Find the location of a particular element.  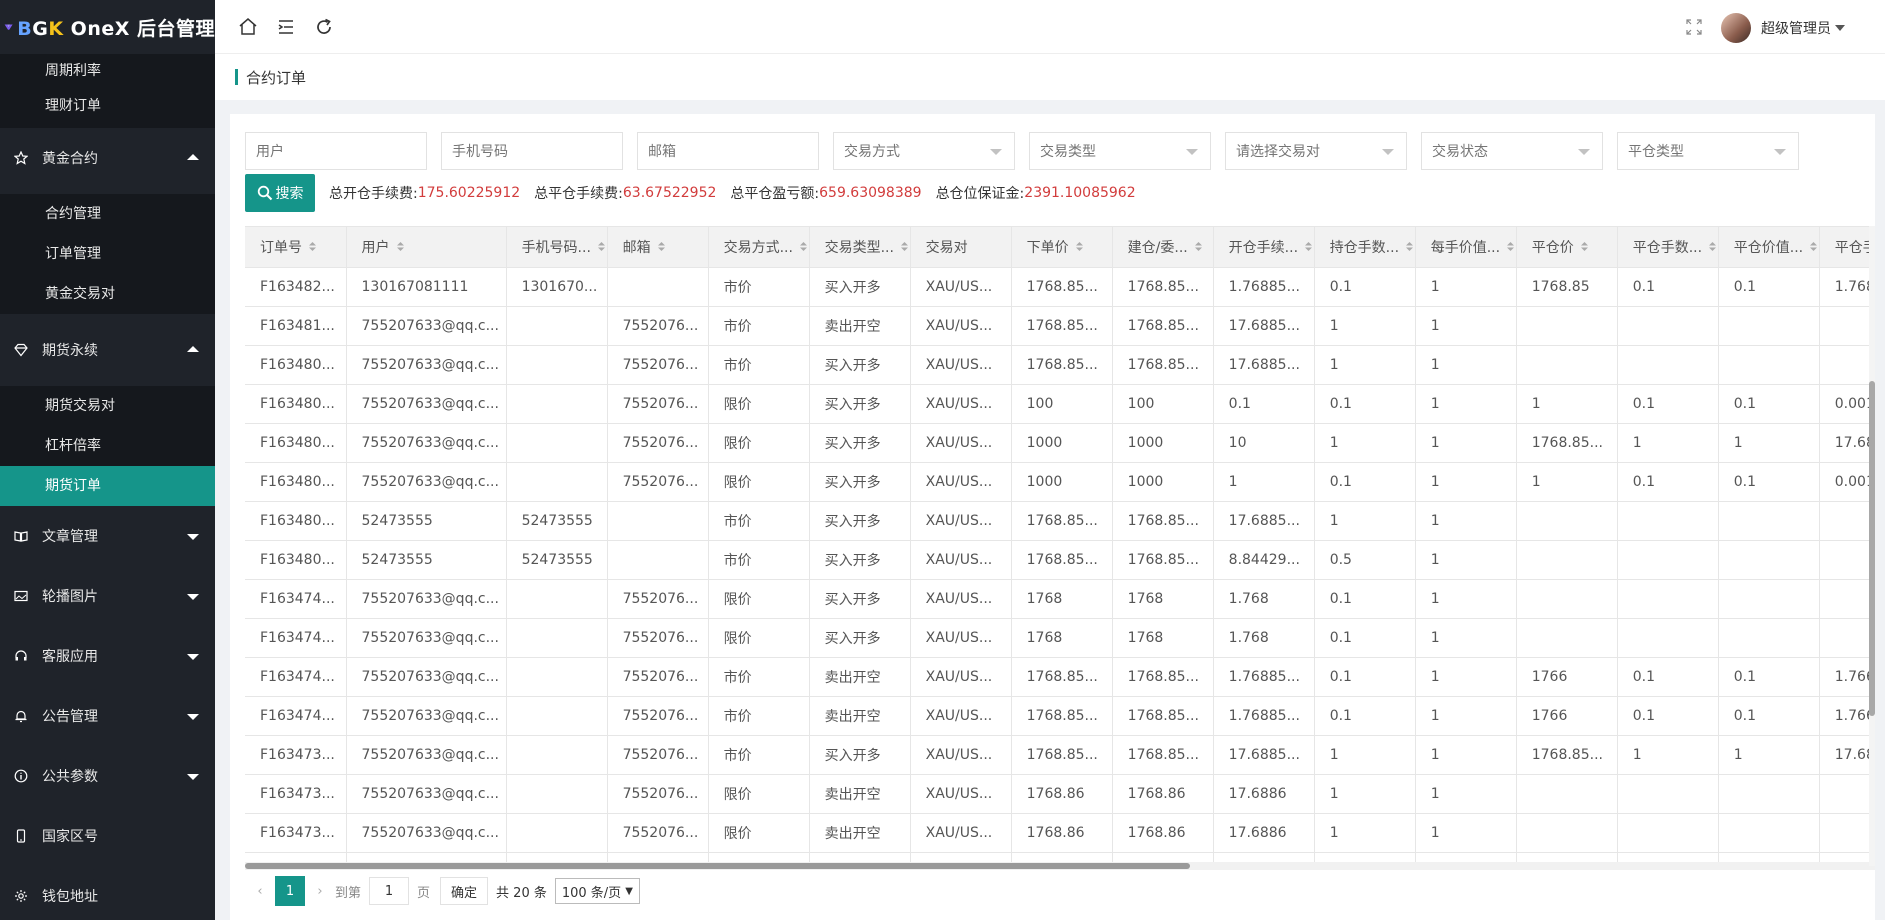

sidebar-group-customer-service: 客服应用 is located at coordinates (107, 656).